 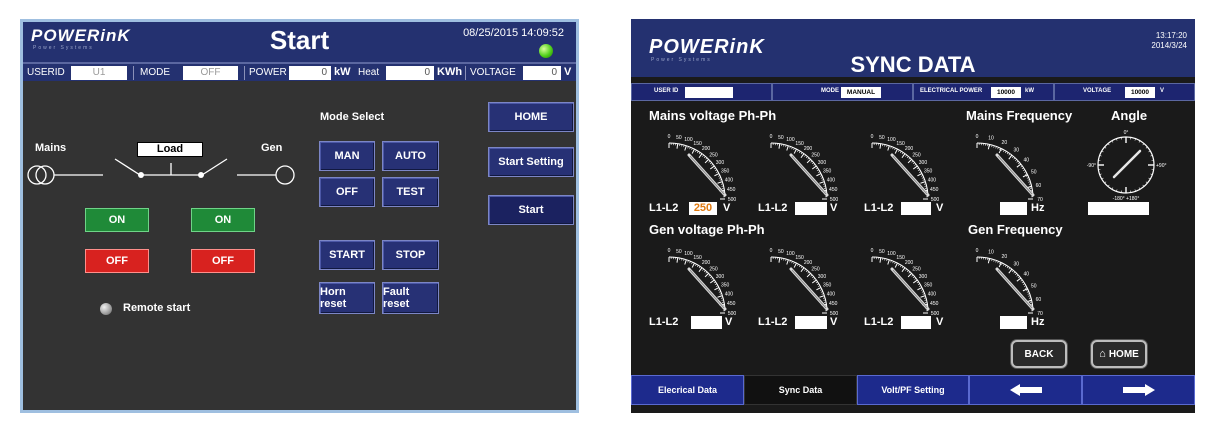 What do you see at coordinates (1038, 322) in the screenshot?
I see `gen-frequency-unit: Hz` at bounding box center [1038, 322].